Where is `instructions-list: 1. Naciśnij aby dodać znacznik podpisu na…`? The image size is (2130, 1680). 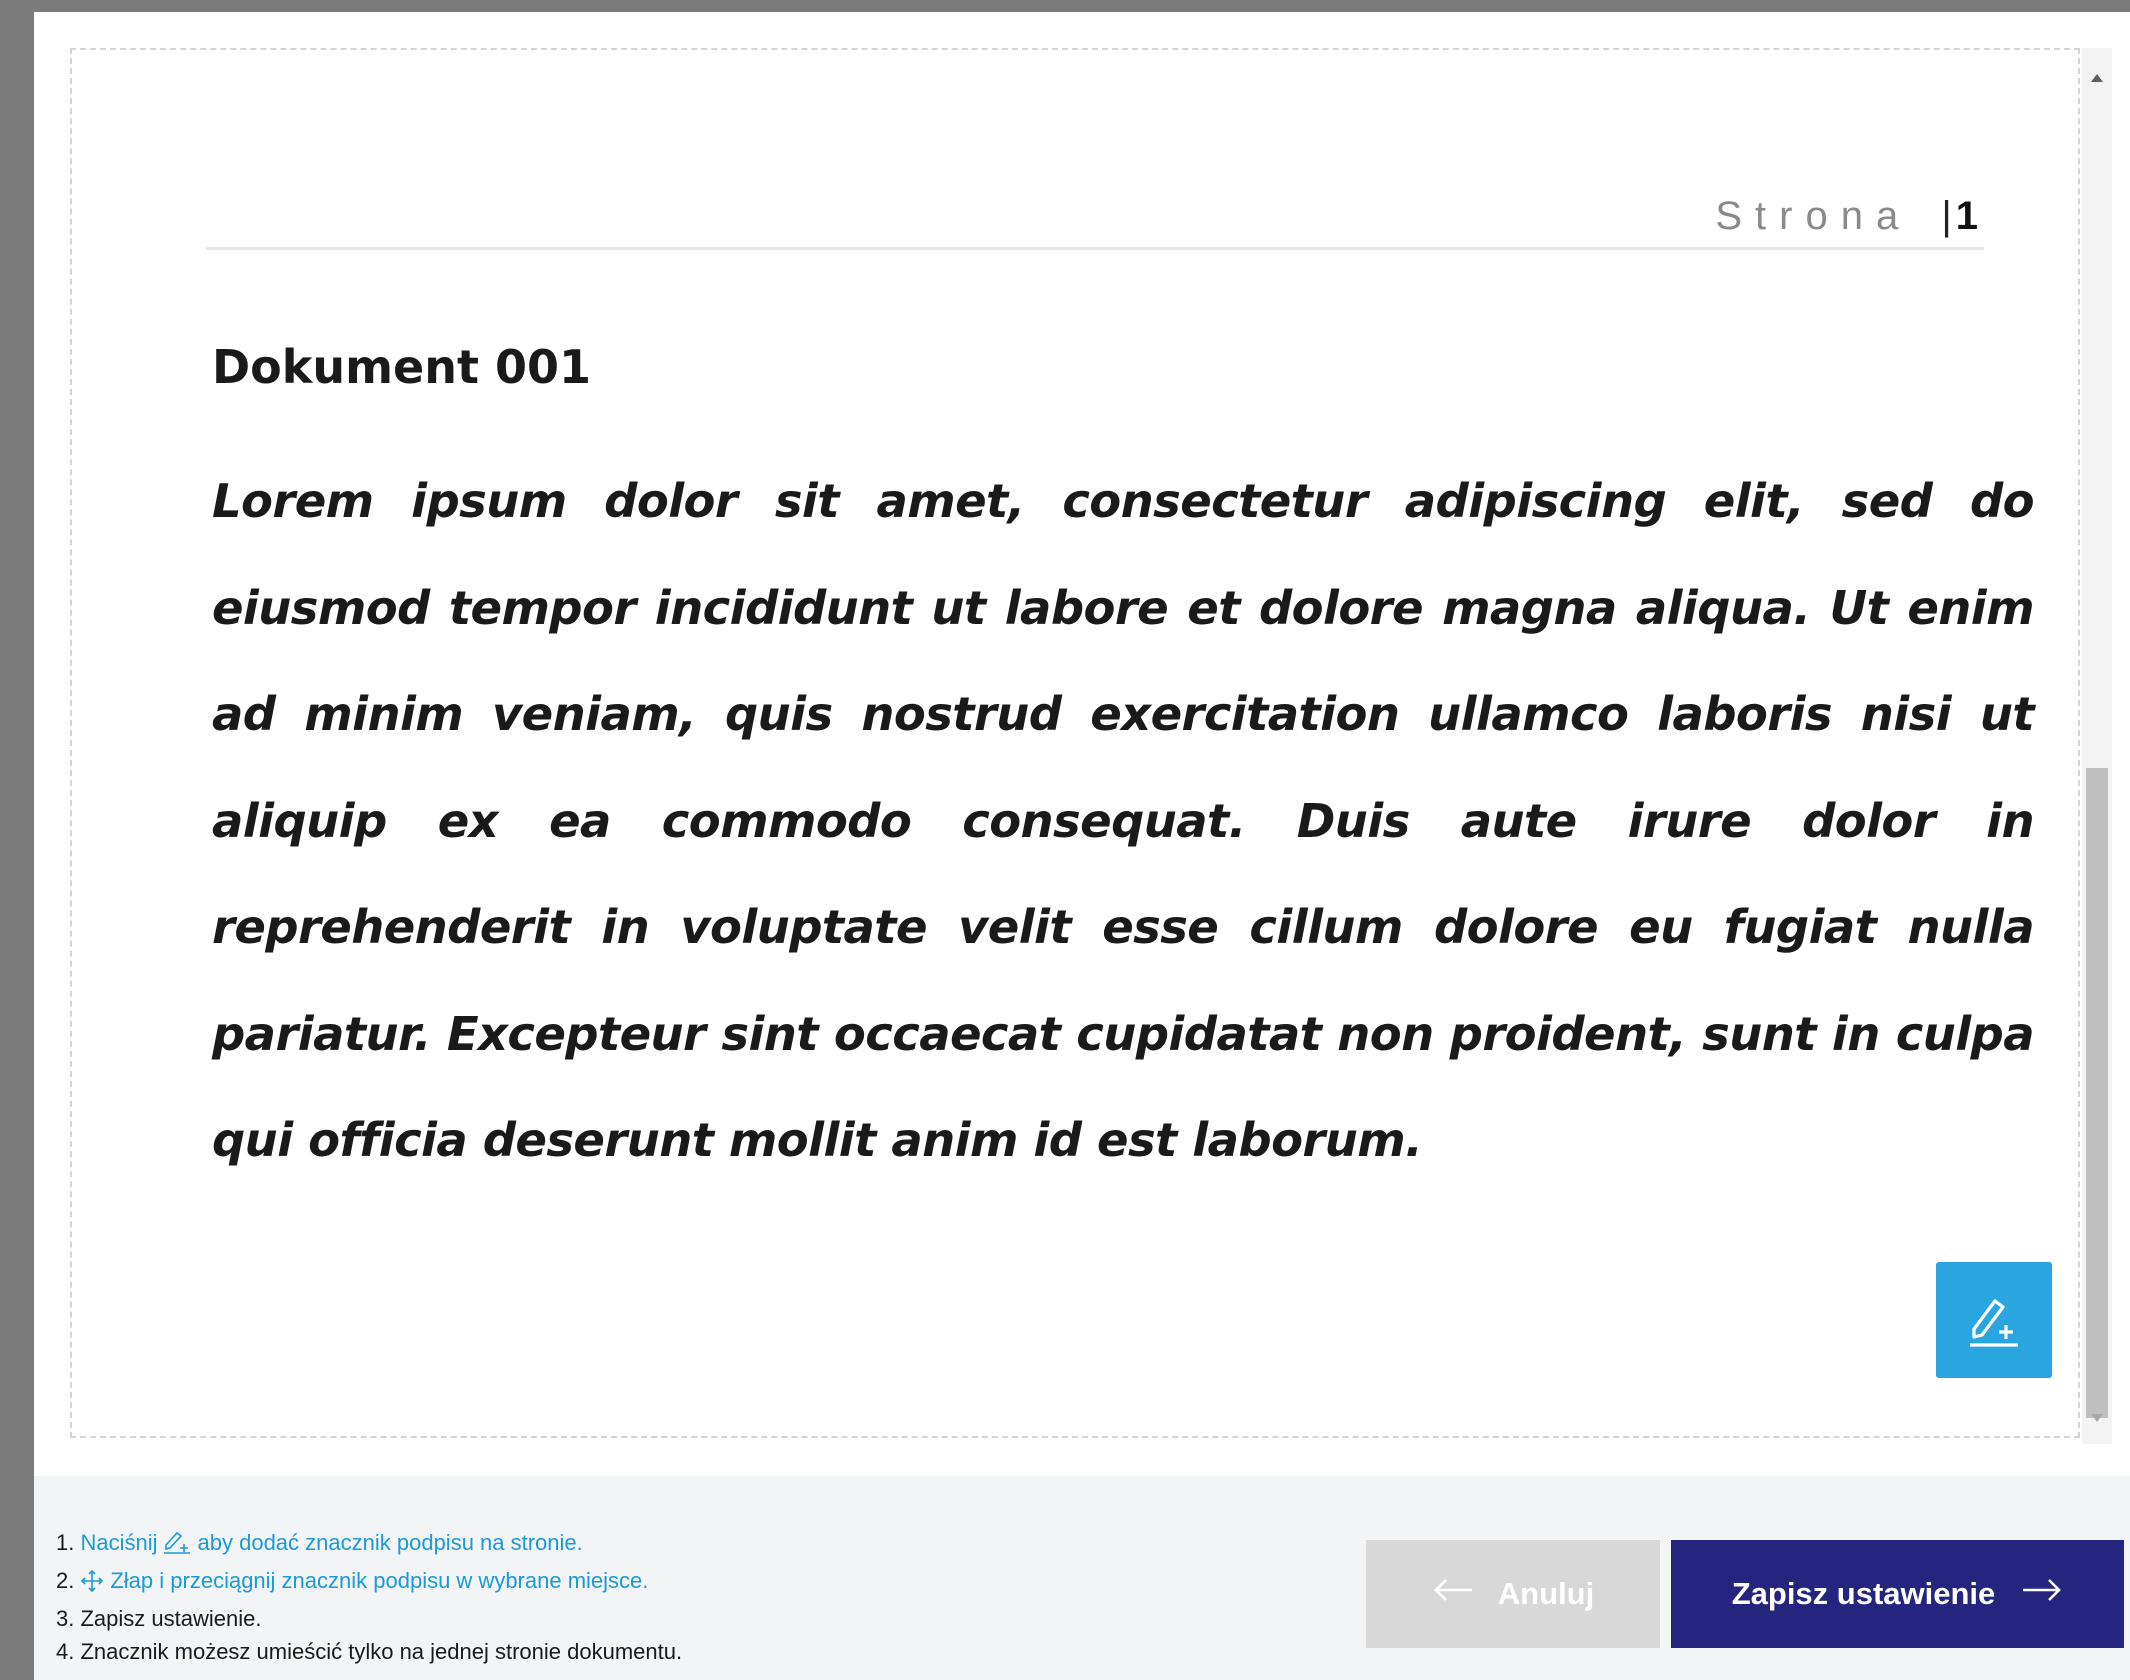
instructions-list: 1. Naciśnij aby dodać znacznik podpisu na… is located at coordinates (369, 1597).